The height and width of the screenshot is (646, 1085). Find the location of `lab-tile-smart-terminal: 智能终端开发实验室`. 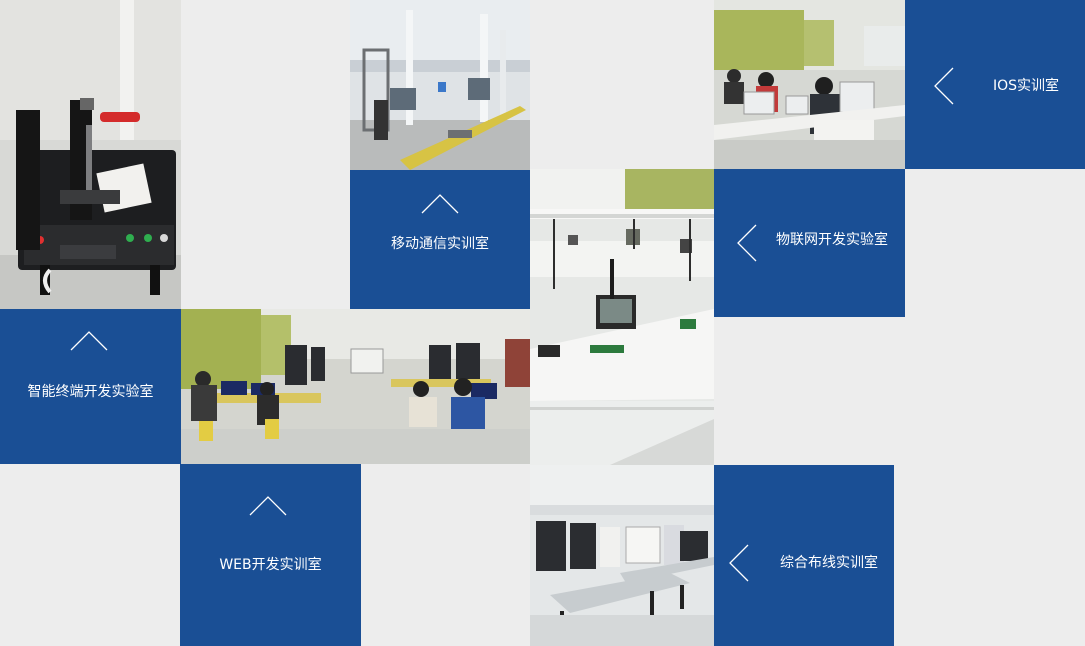

lab-tile-smart-terminal: 智能终端开发实验室 is located at coordinates (90, 386).